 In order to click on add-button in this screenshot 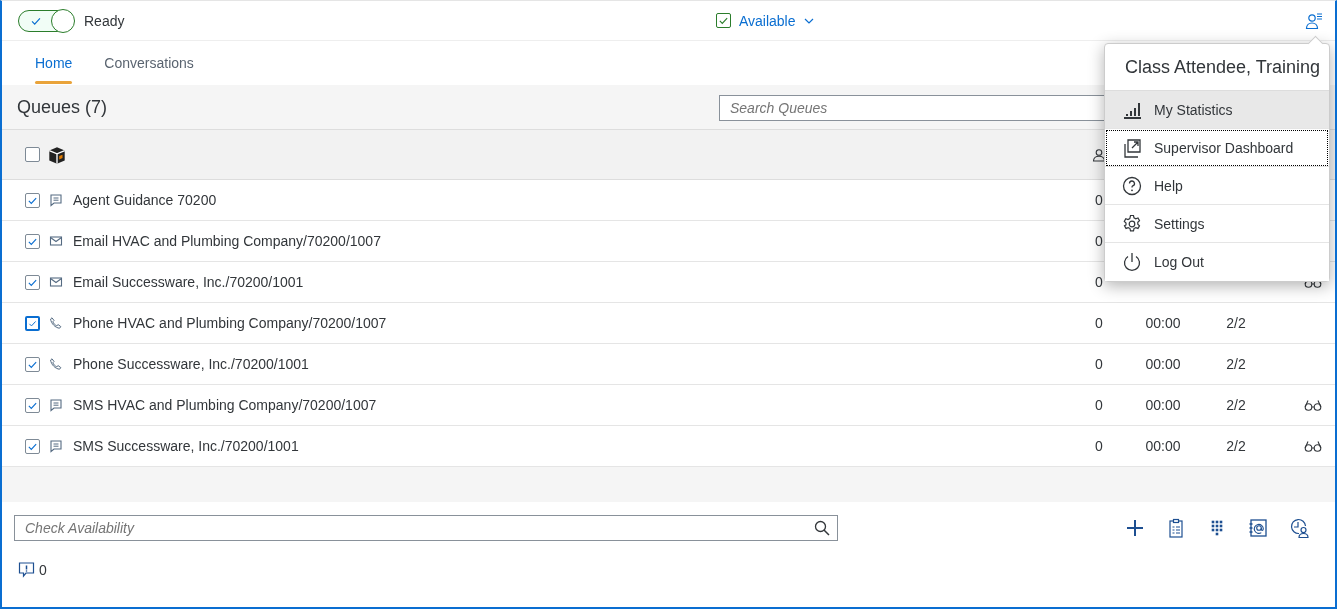, I will do `click(1135, 528)`.